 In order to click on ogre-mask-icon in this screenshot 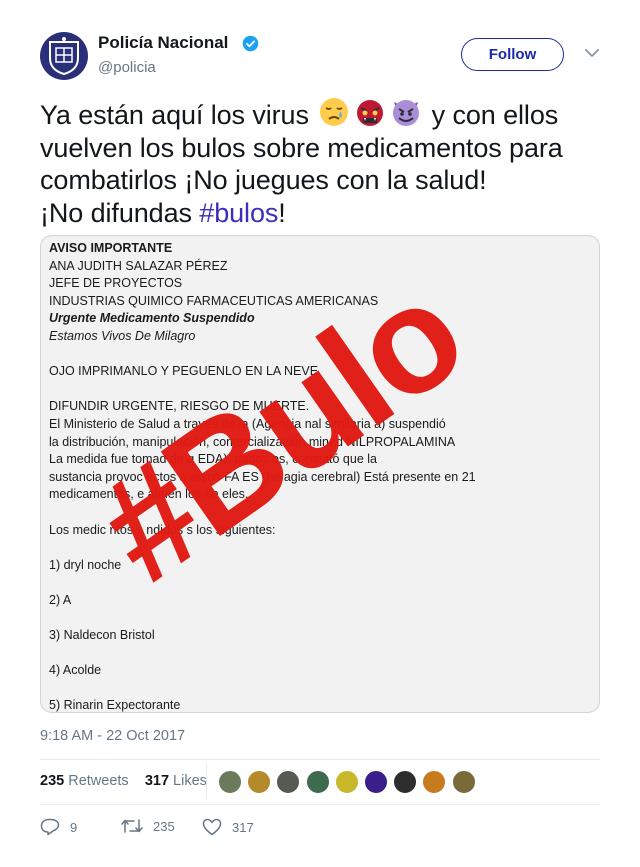, I will do `click(370, 112)`.